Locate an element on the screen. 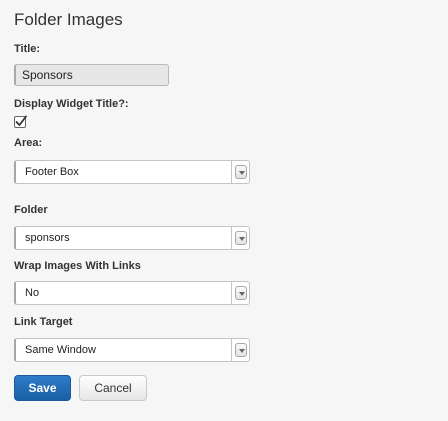 The image size is (448, 421). link-target-dropdown-button is located at coordinates (241, 350).